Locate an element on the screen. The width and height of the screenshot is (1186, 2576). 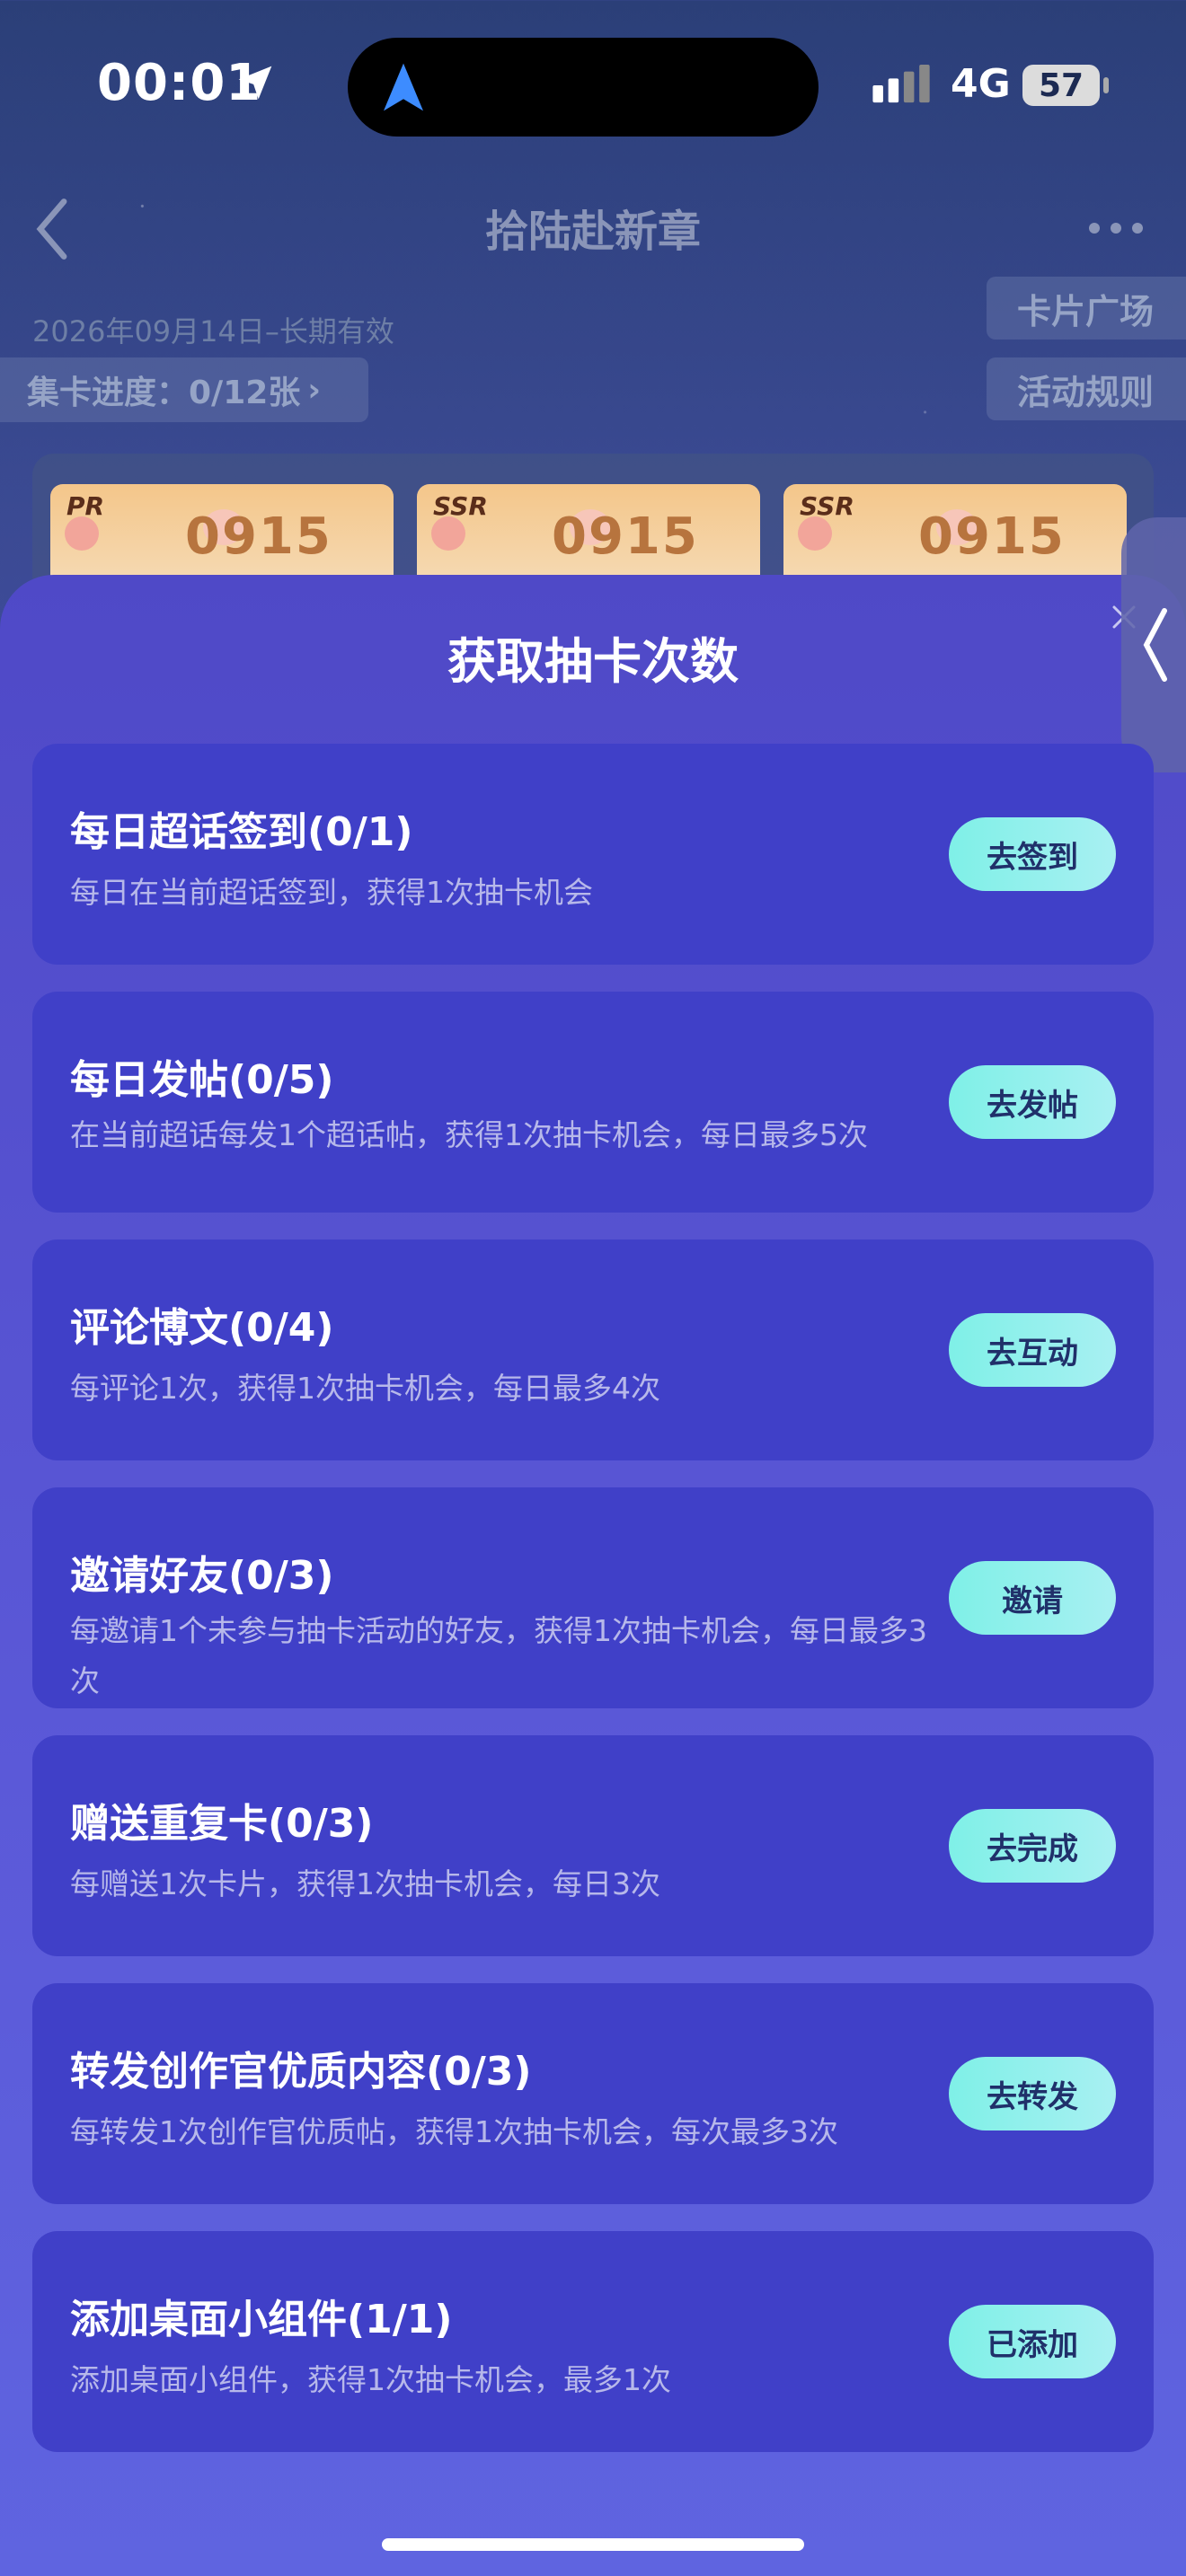
invite-button: 邀请 is located at coordinates (1032, 1598).